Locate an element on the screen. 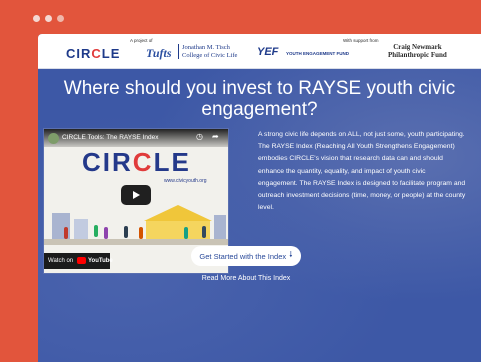 The height and width of the screenshot is (362, 481). craig-line2: Philanthropic Fund is located at coordinates (417, 55).